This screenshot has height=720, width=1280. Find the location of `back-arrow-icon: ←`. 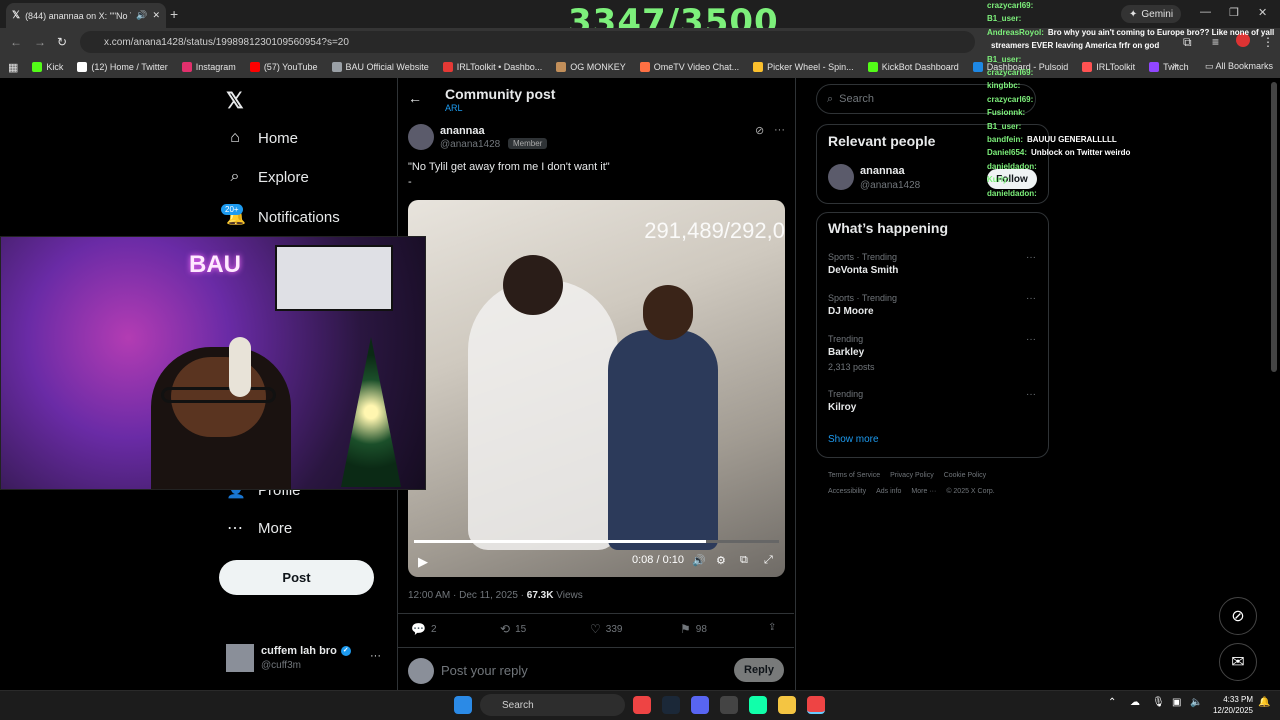

back-arrow-icon: ← is located at coordinates (415, 98).